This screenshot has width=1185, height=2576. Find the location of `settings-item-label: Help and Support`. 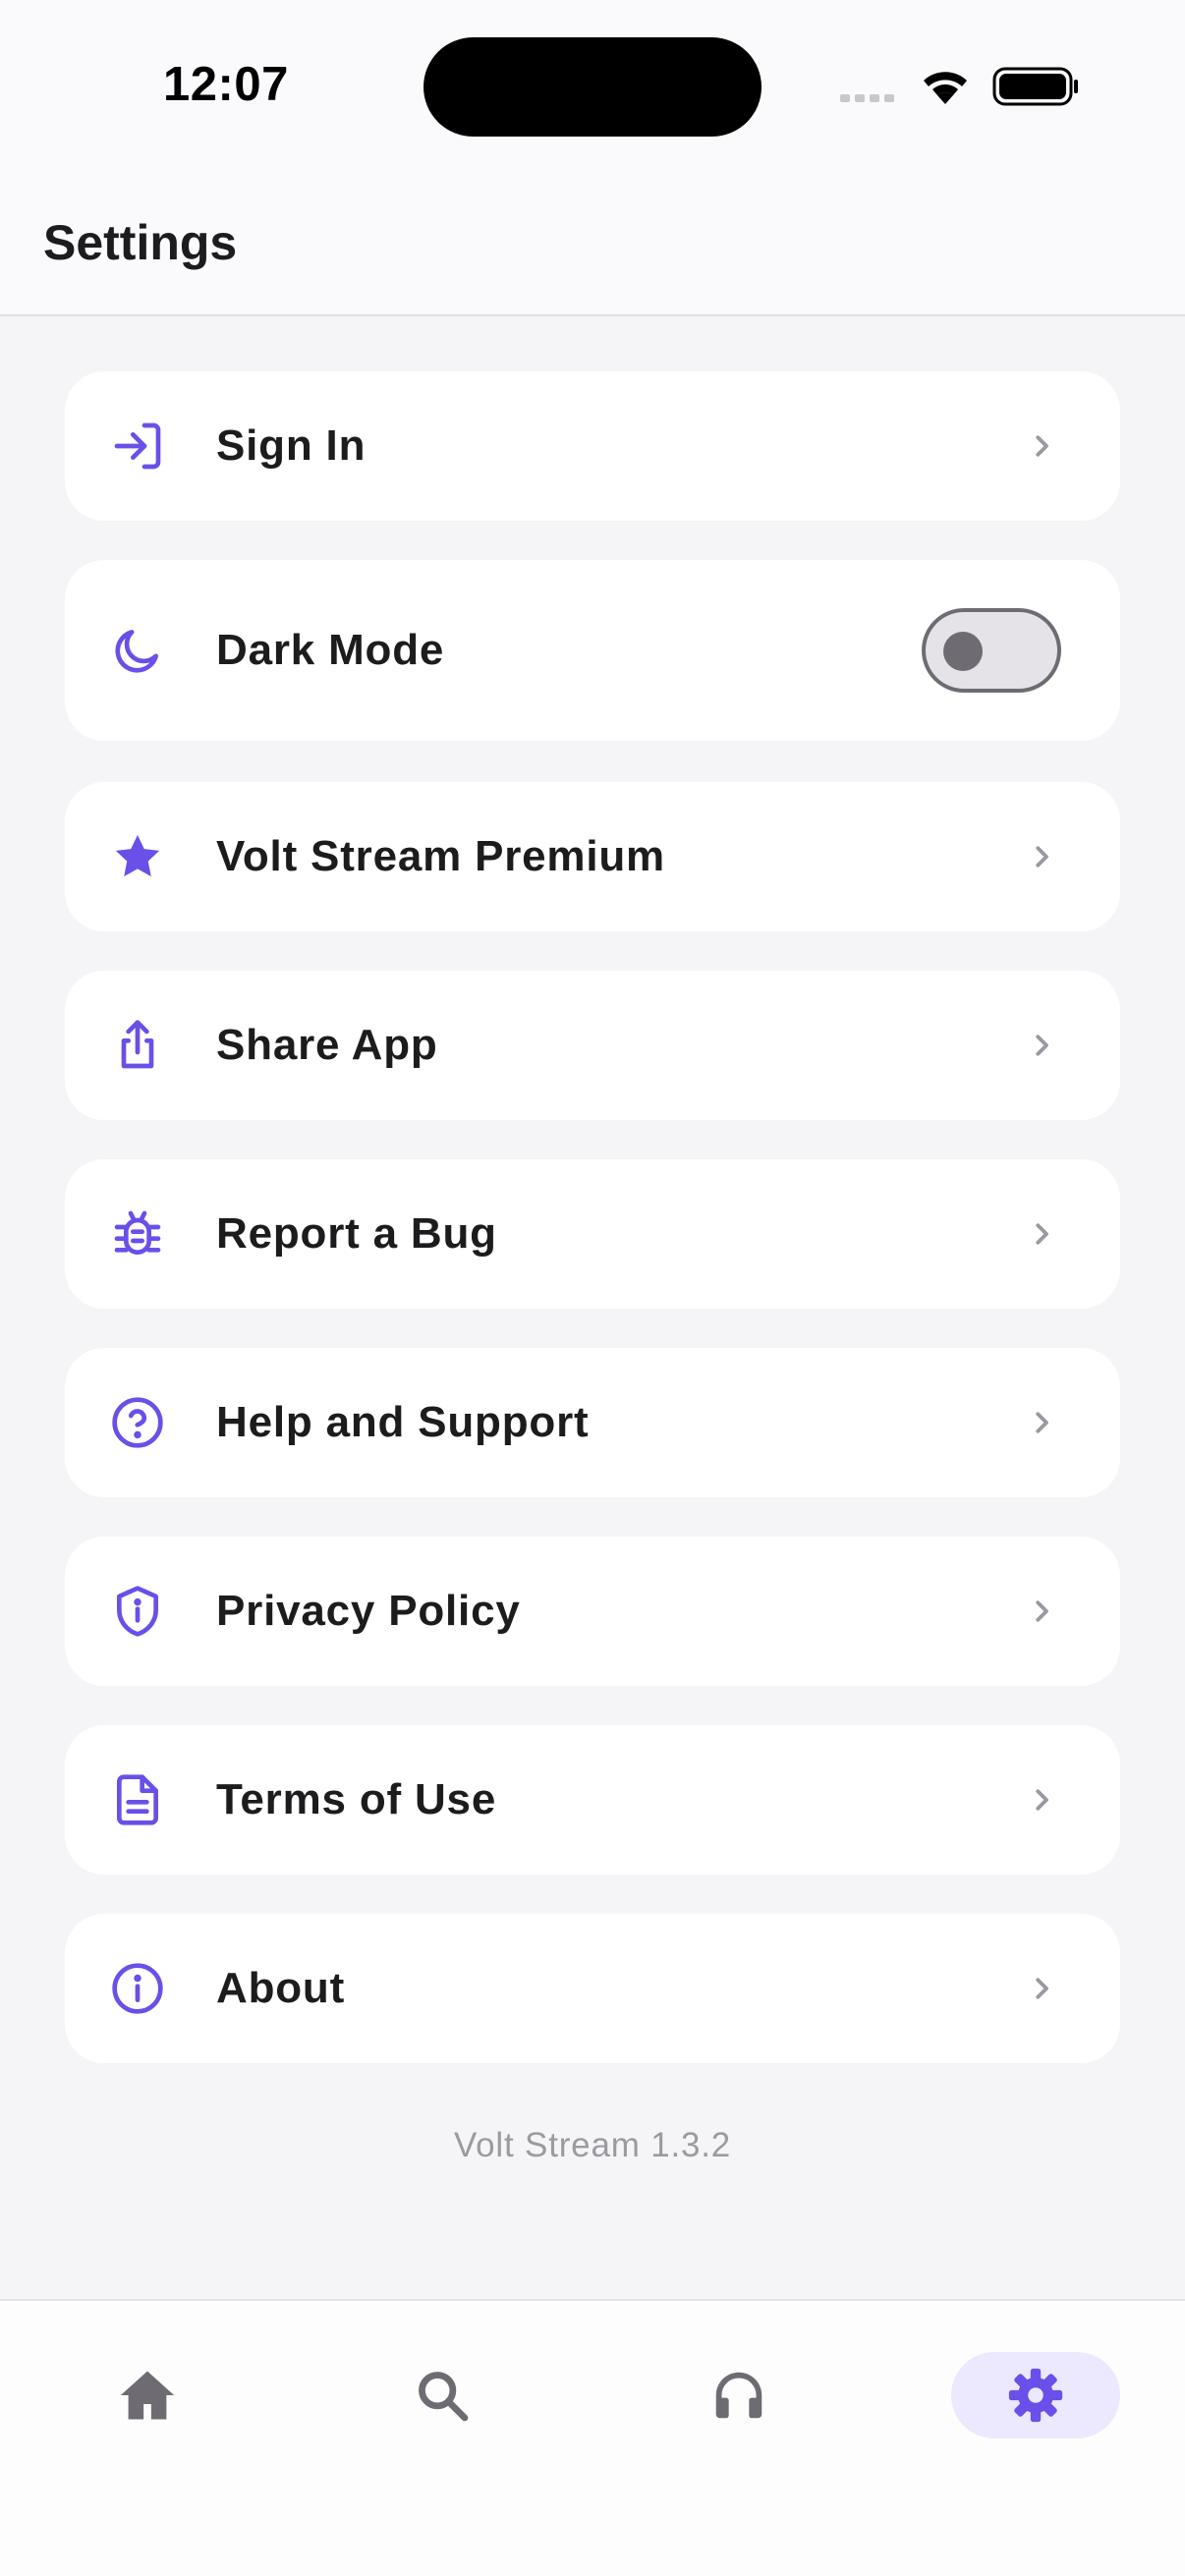

settings-item-label: Help and Support is located at coordinates (403, 1422).